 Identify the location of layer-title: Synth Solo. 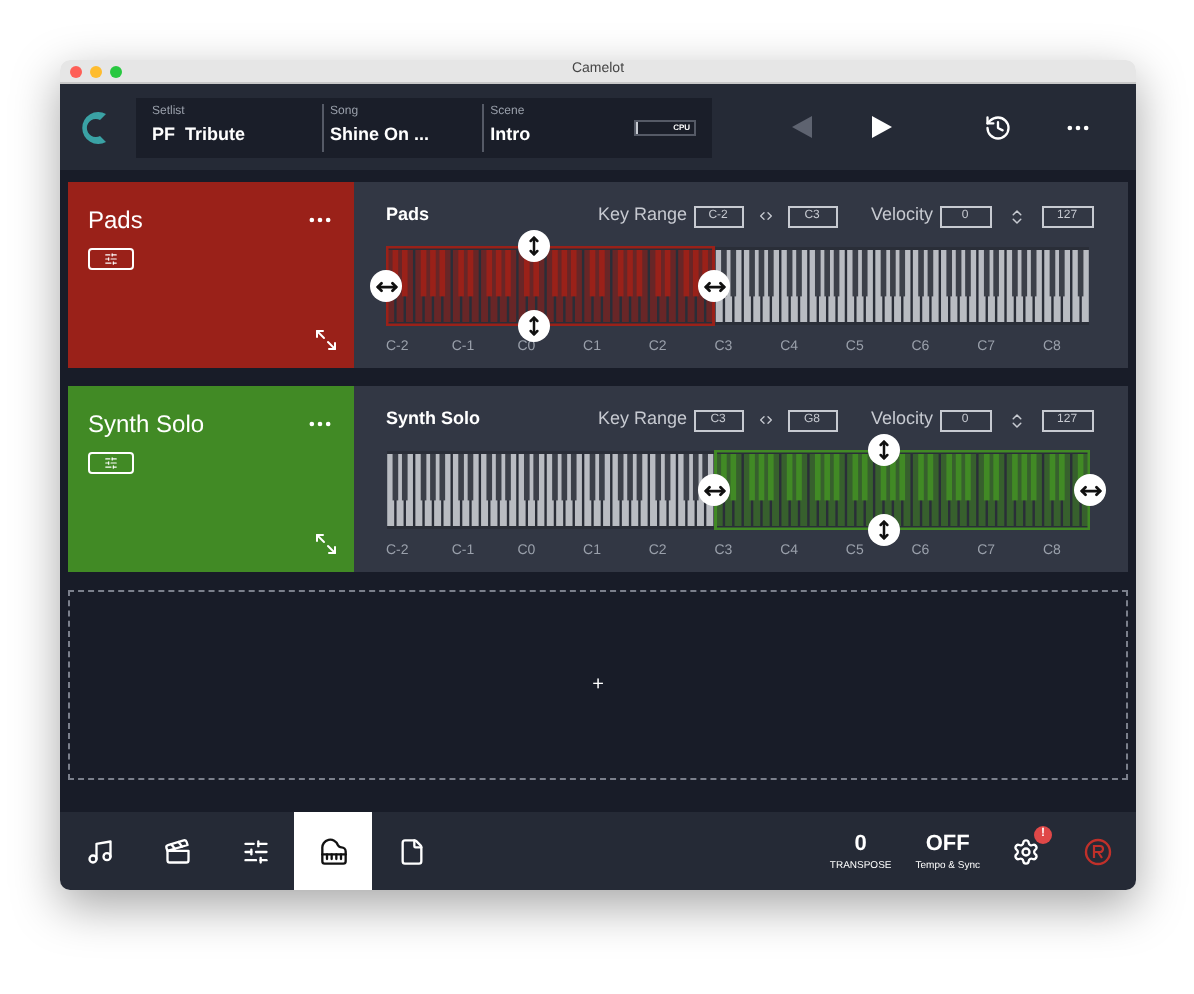
(434, 419).